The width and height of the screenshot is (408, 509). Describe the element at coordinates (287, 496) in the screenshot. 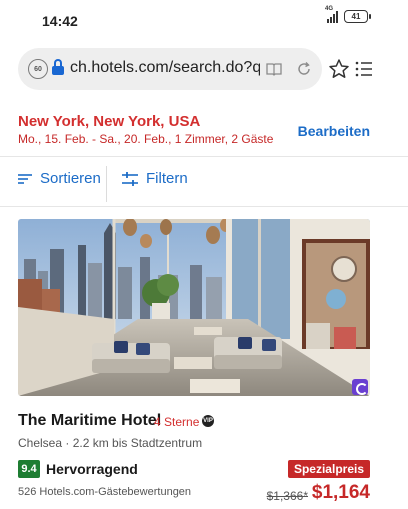

I see `original-price: $1,366*` at that location.